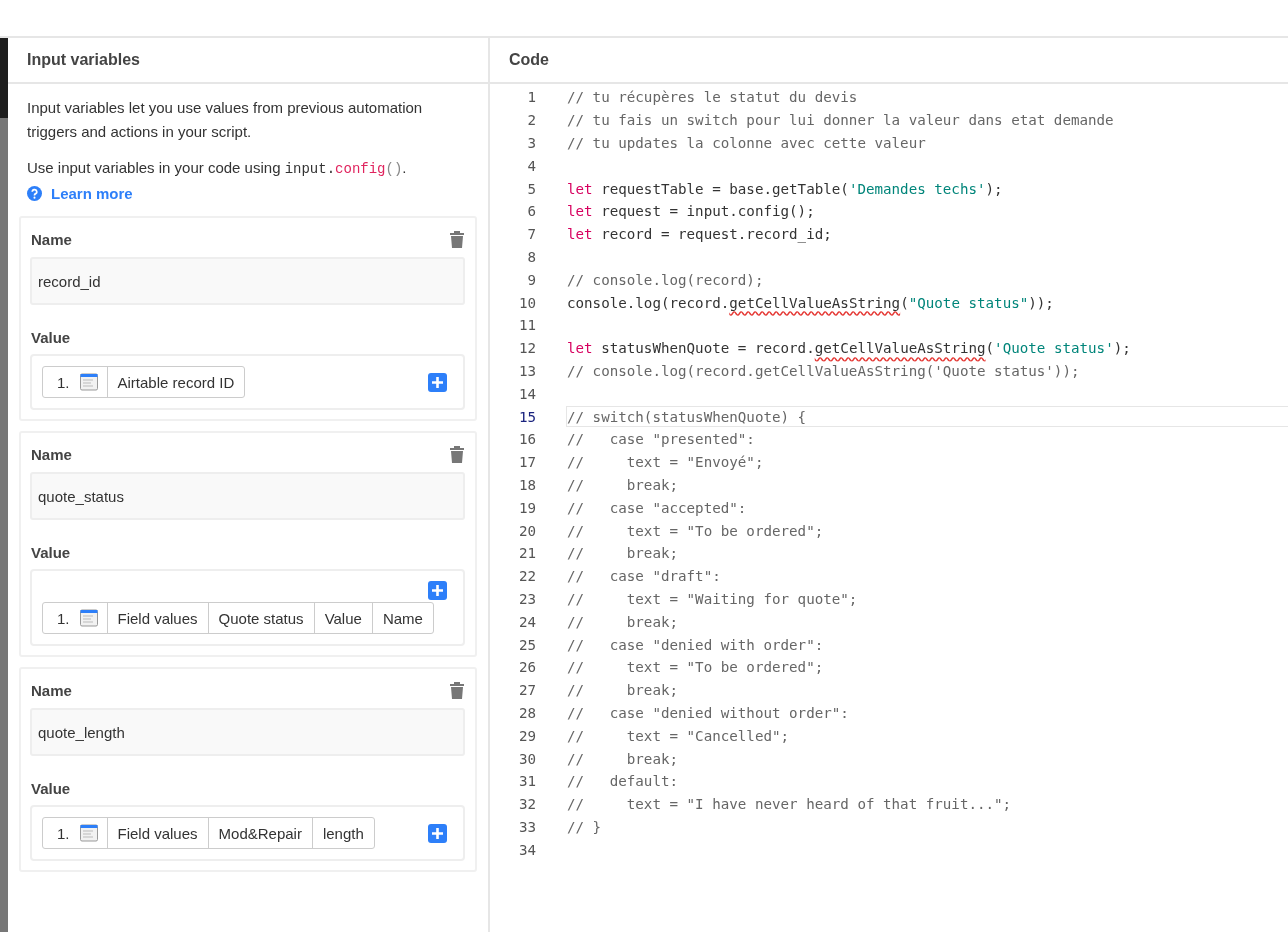 This screenshot has width=1288, height=932. What do you see at coordinates (712, 98) in the screenshot?
I see `code-line: // tu récupères le statut du devis` at bounding box center [712, 98].